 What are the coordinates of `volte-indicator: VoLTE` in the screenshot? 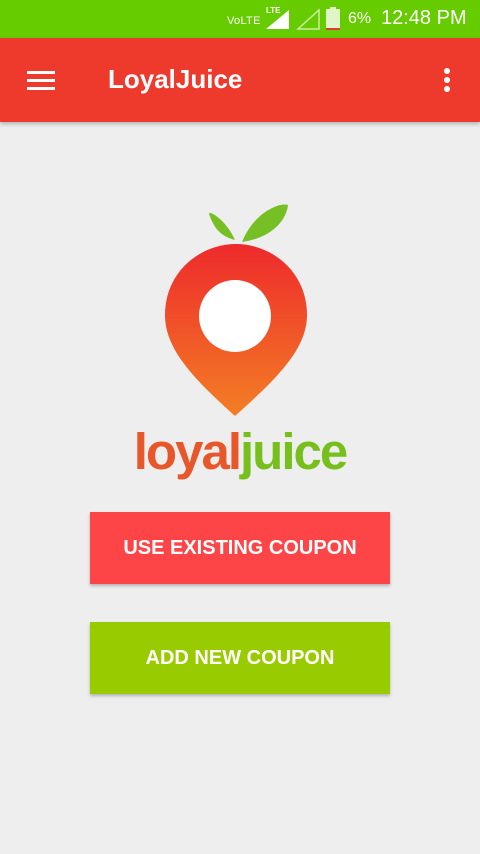 It's located at (244, 21).